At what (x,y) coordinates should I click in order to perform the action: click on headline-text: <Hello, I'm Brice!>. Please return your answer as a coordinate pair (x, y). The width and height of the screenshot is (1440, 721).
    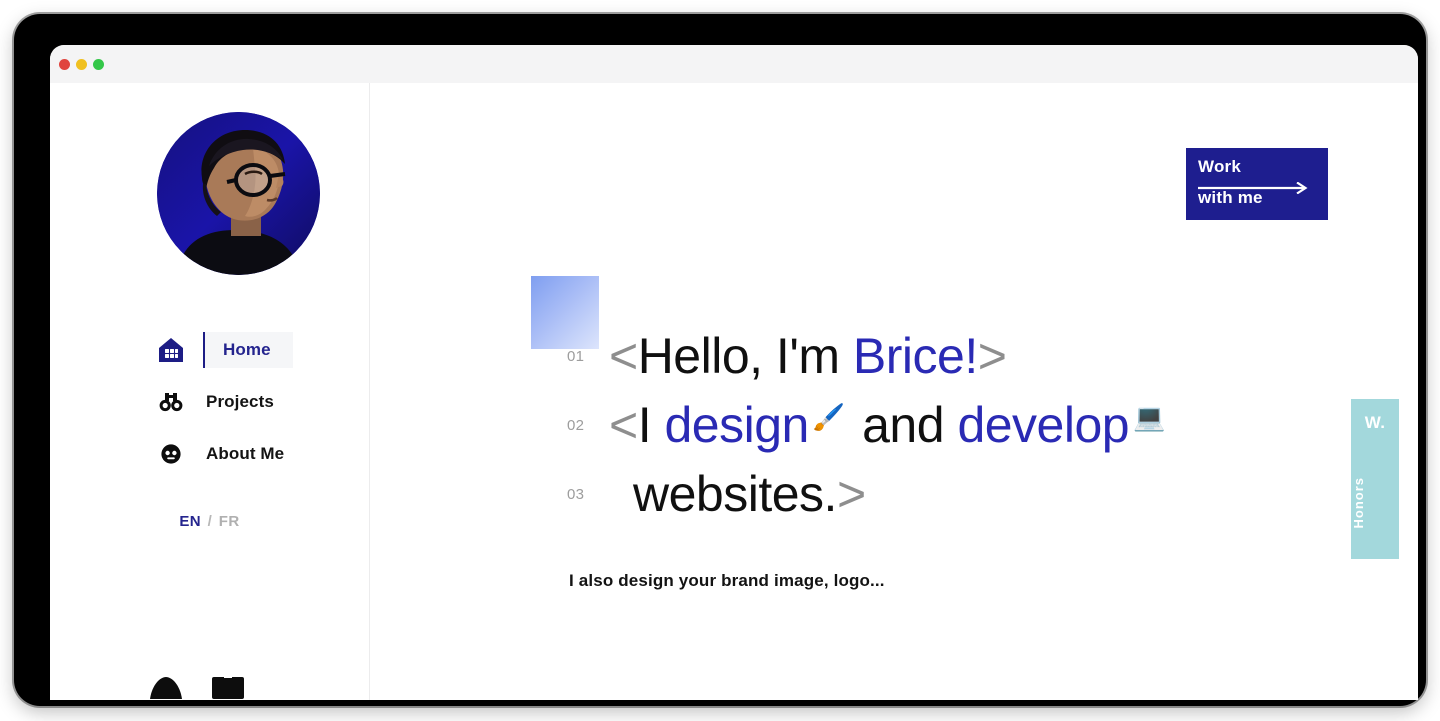
    Looking at the image, I should click on (808, 356).